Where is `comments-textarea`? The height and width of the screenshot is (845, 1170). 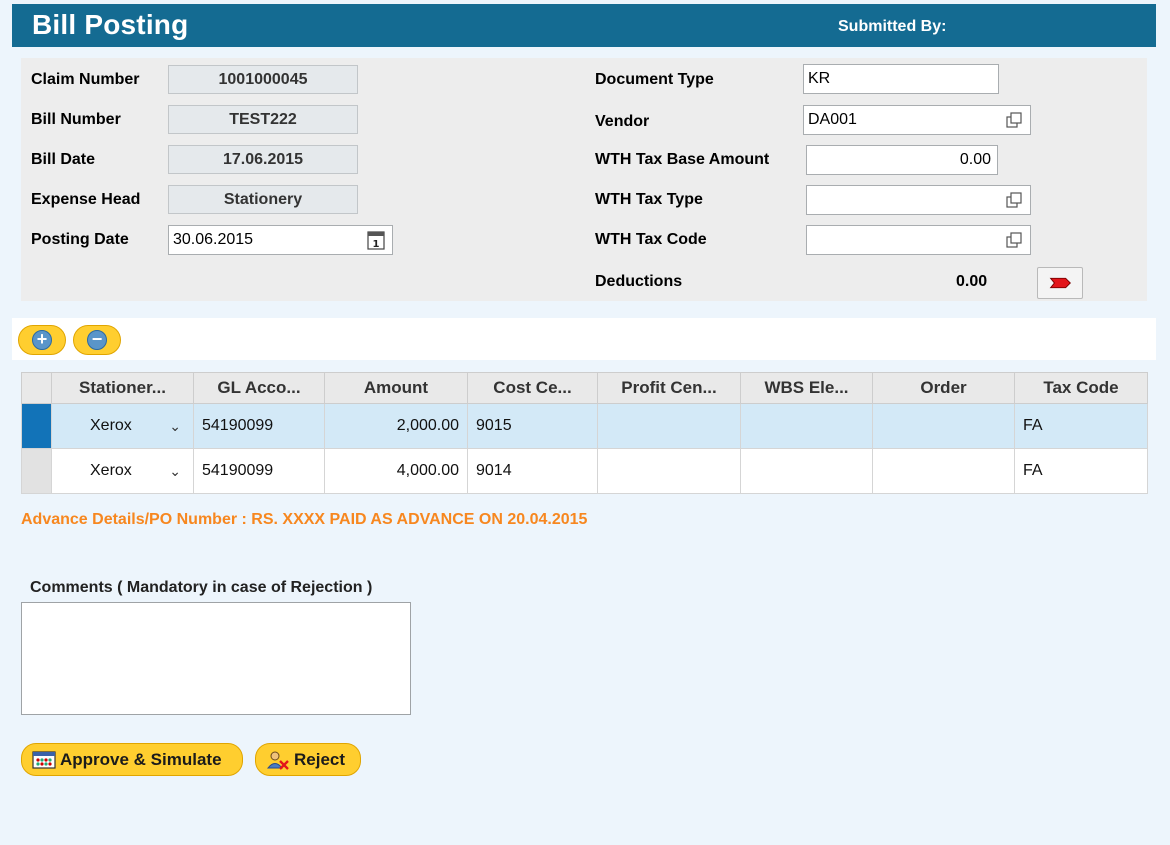
comments-textarea is located at coordinates (216, 658).